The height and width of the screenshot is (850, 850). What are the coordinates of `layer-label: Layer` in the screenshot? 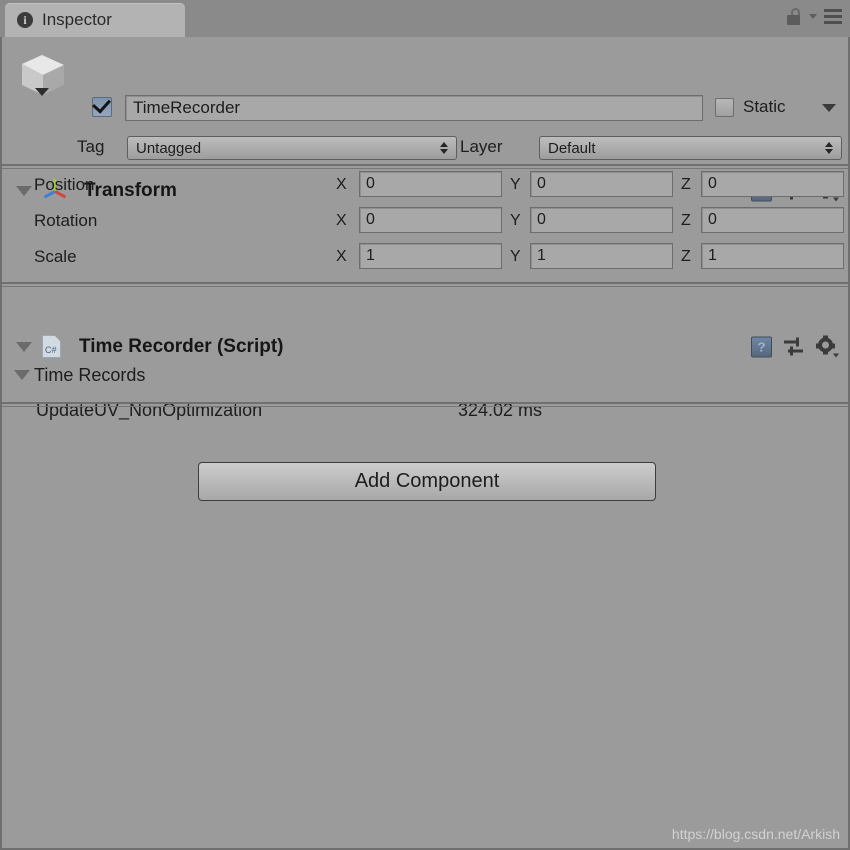 It's located at (481, 146).